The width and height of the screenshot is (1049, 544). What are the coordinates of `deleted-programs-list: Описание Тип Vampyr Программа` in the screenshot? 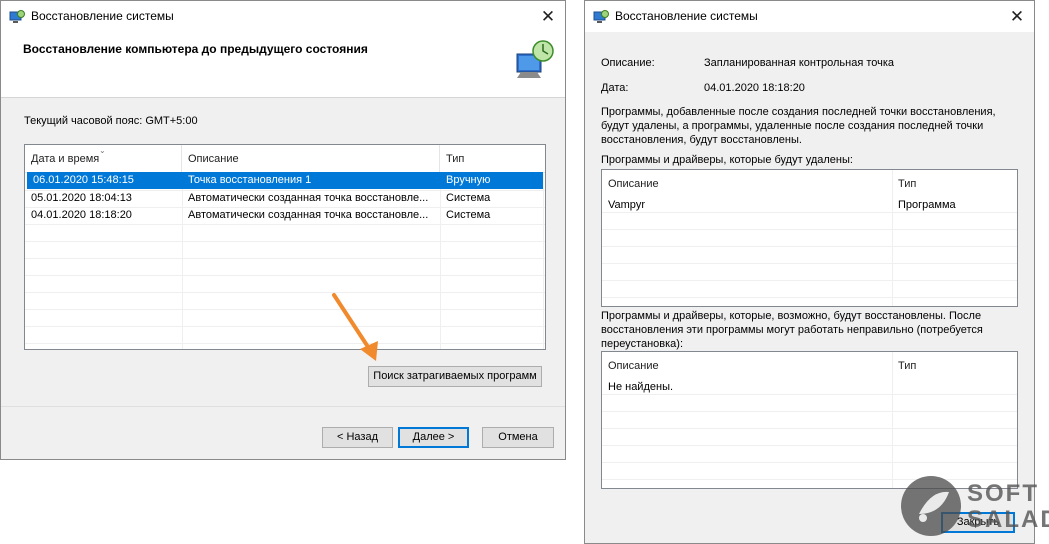 It's located at (809, 238).